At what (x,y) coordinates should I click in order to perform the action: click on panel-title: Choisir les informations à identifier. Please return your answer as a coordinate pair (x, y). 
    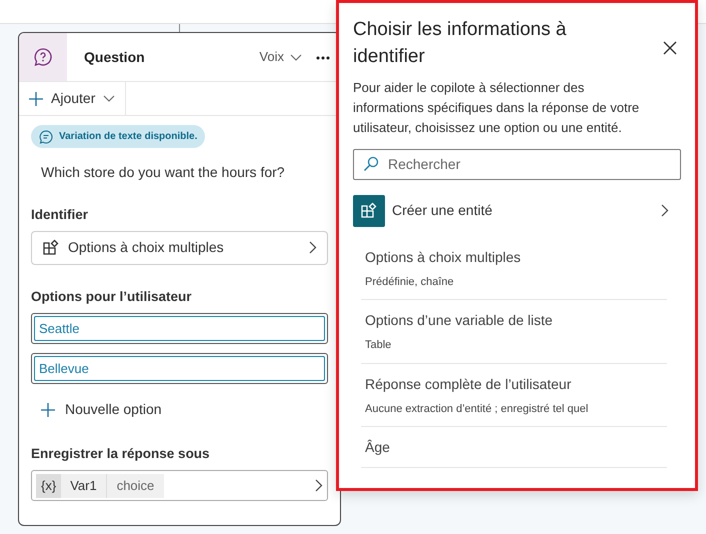
    Looking at the image, I should click on (460, 43).